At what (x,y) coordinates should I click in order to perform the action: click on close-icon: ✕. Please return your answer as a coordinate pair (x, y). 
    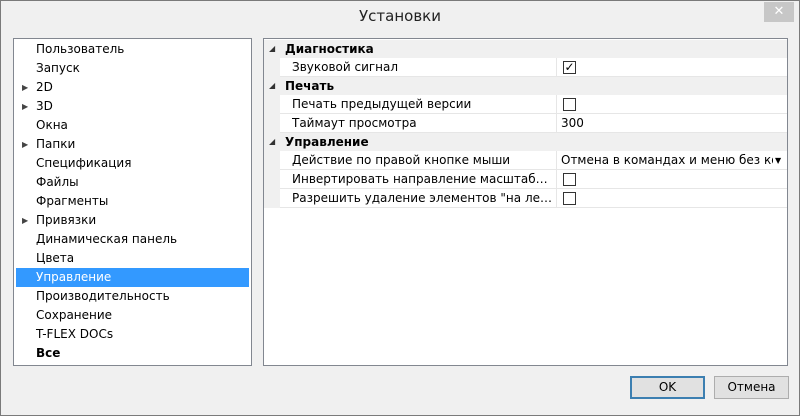
    Looking at the image, I should click on (779, 11).